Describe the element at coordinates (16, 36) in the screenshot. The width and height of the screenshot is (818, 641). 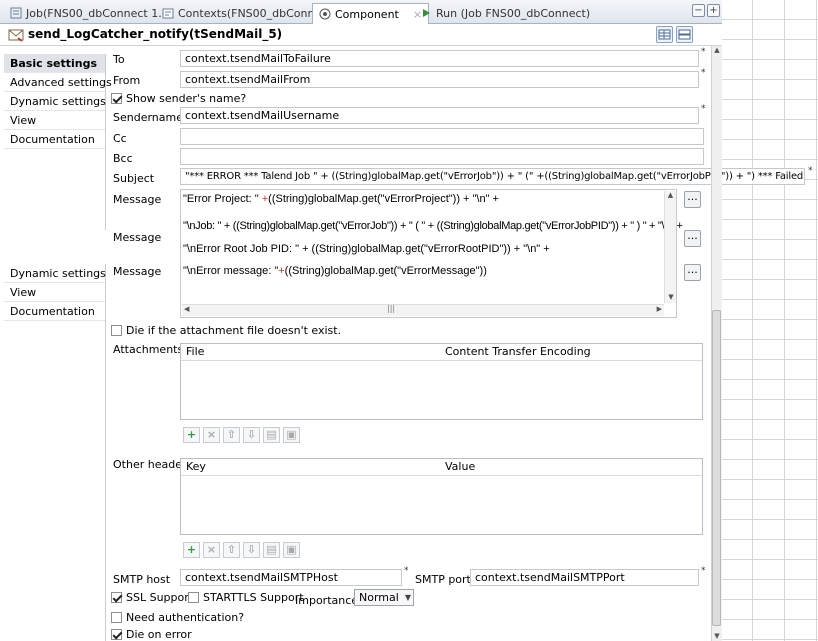
I see `mail-icon` at that location.